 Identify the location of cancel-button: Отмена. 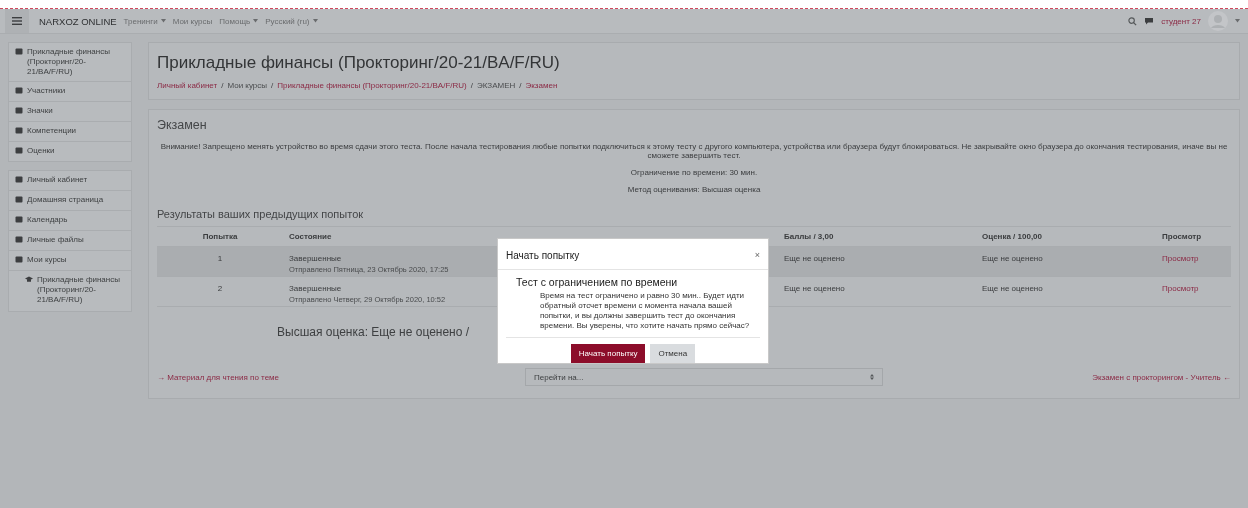
(673, 353).